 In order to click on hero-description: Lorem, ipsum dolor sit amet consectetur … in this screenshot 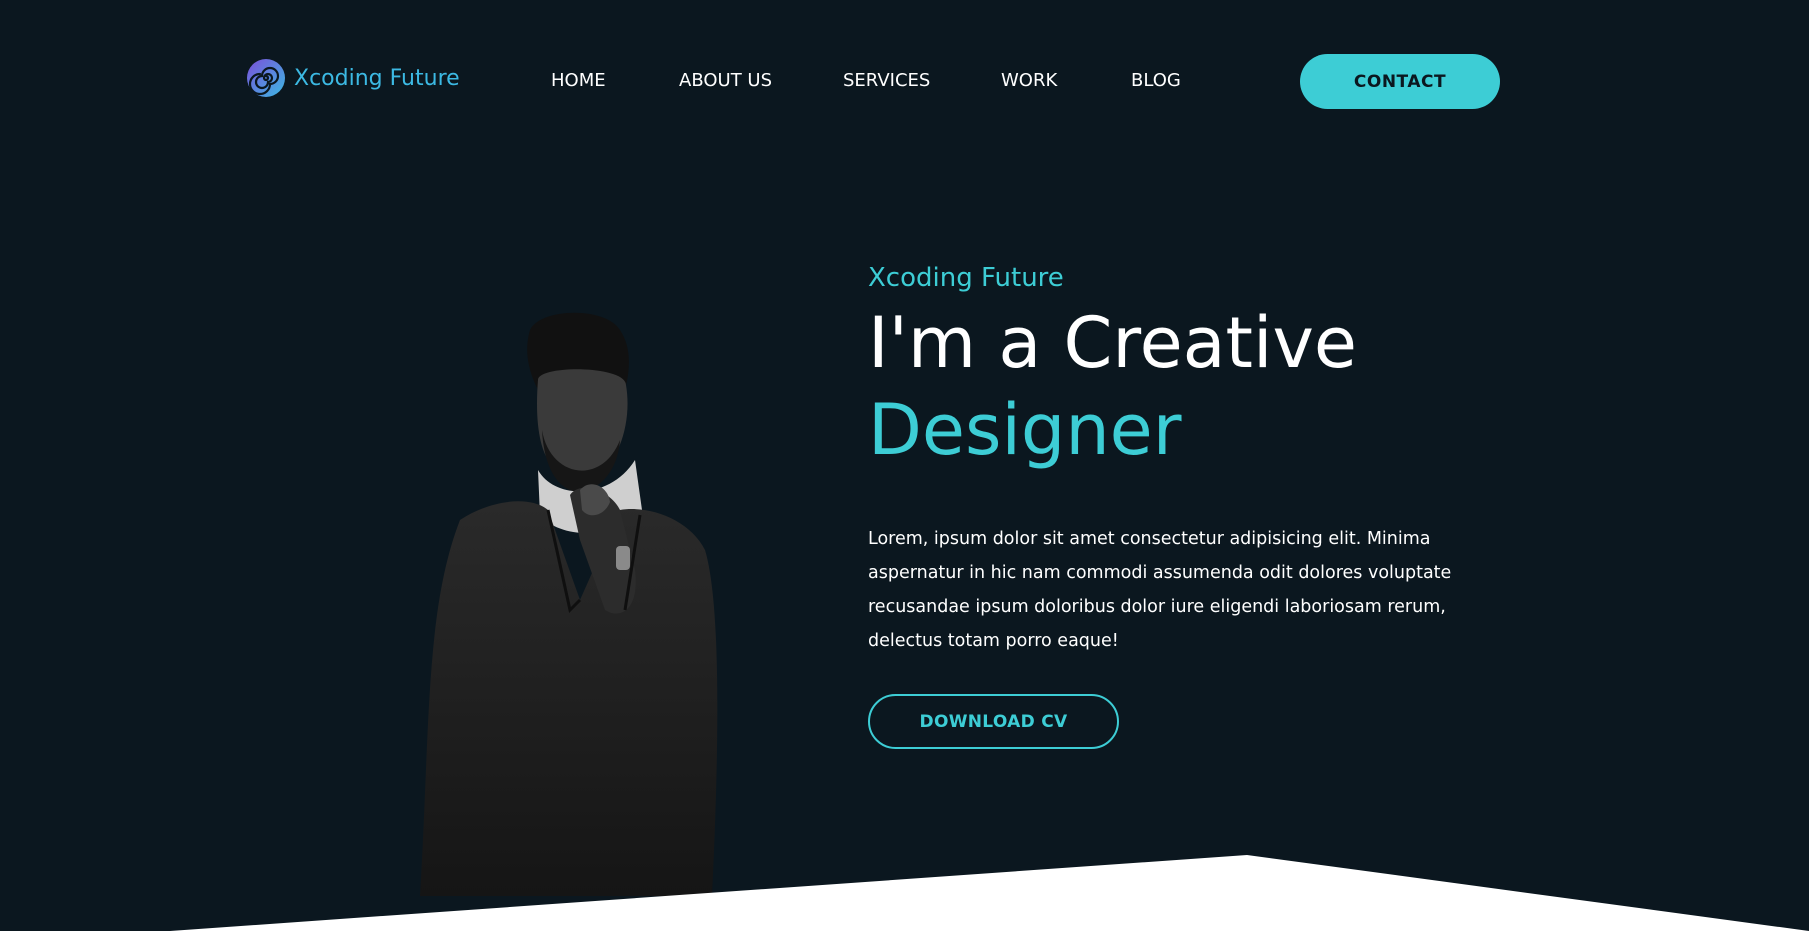, I will do `click(1160, 590)`.